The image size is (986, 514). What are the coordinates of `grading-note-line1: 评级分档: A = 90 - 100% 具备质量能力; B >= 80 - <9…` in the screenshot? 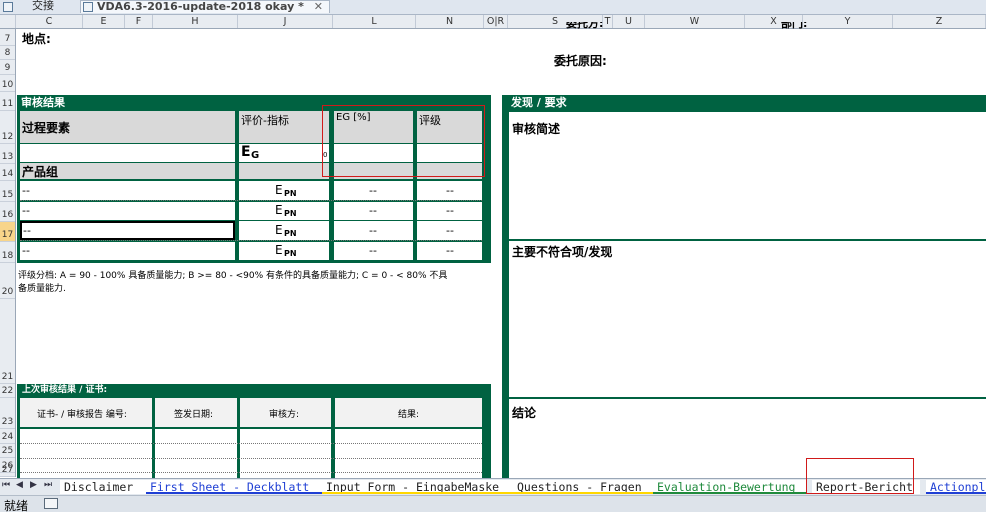 It's located at (233, 276).